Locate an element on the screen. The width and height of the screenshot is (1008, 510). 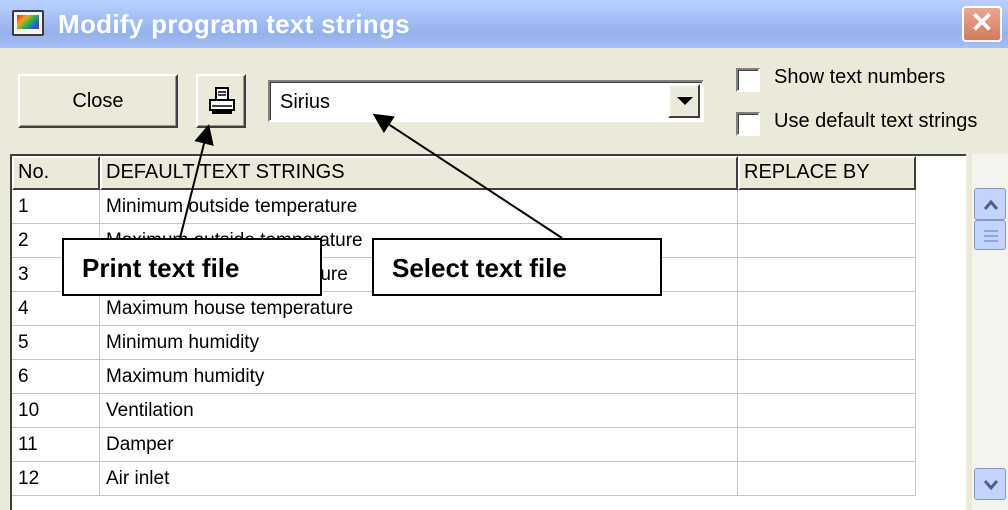
select-text-file-callout: Select text file is located at coordinates (517, 267).